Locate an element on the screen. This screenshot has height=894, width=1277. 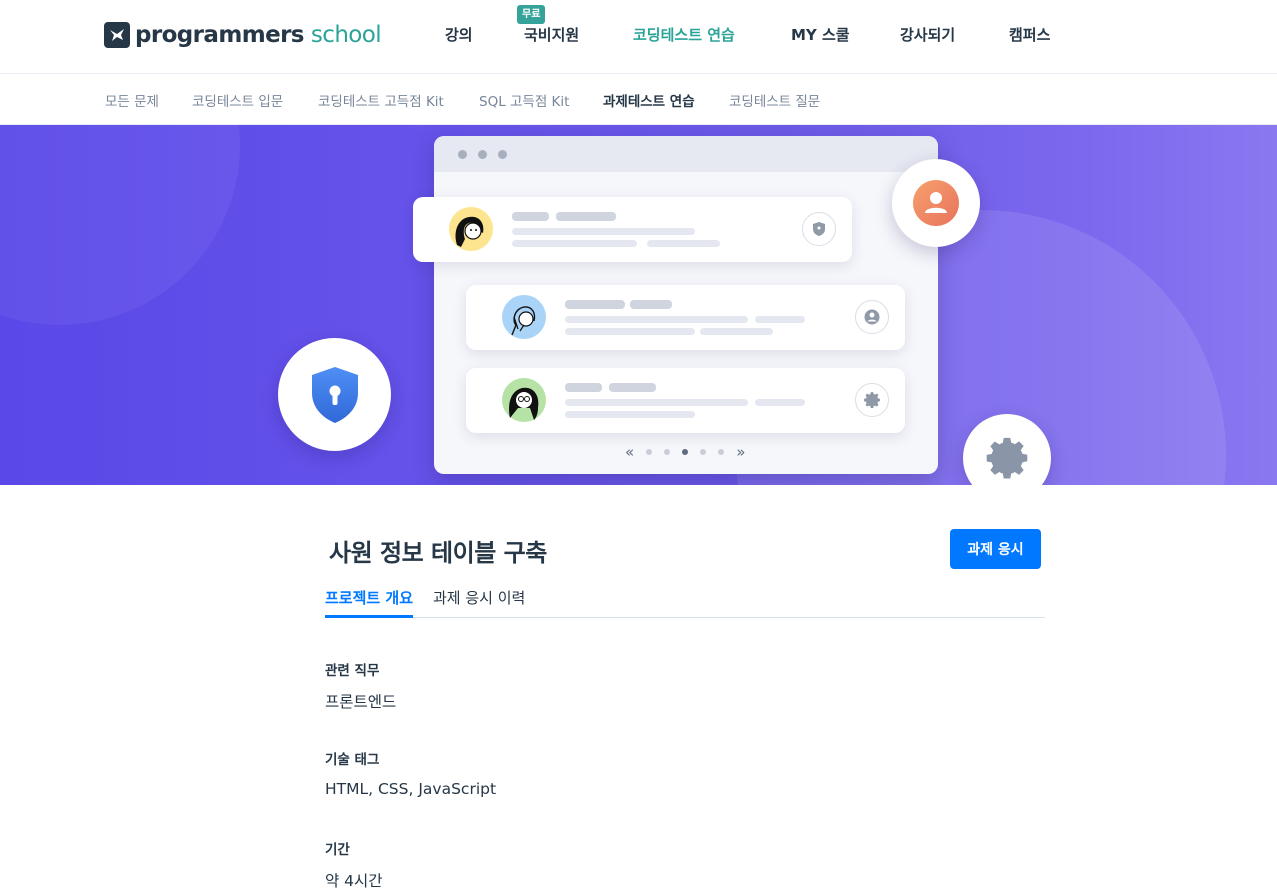
gnb-item-campus: 캠퍼스 is located at coordinates (1029, 34).